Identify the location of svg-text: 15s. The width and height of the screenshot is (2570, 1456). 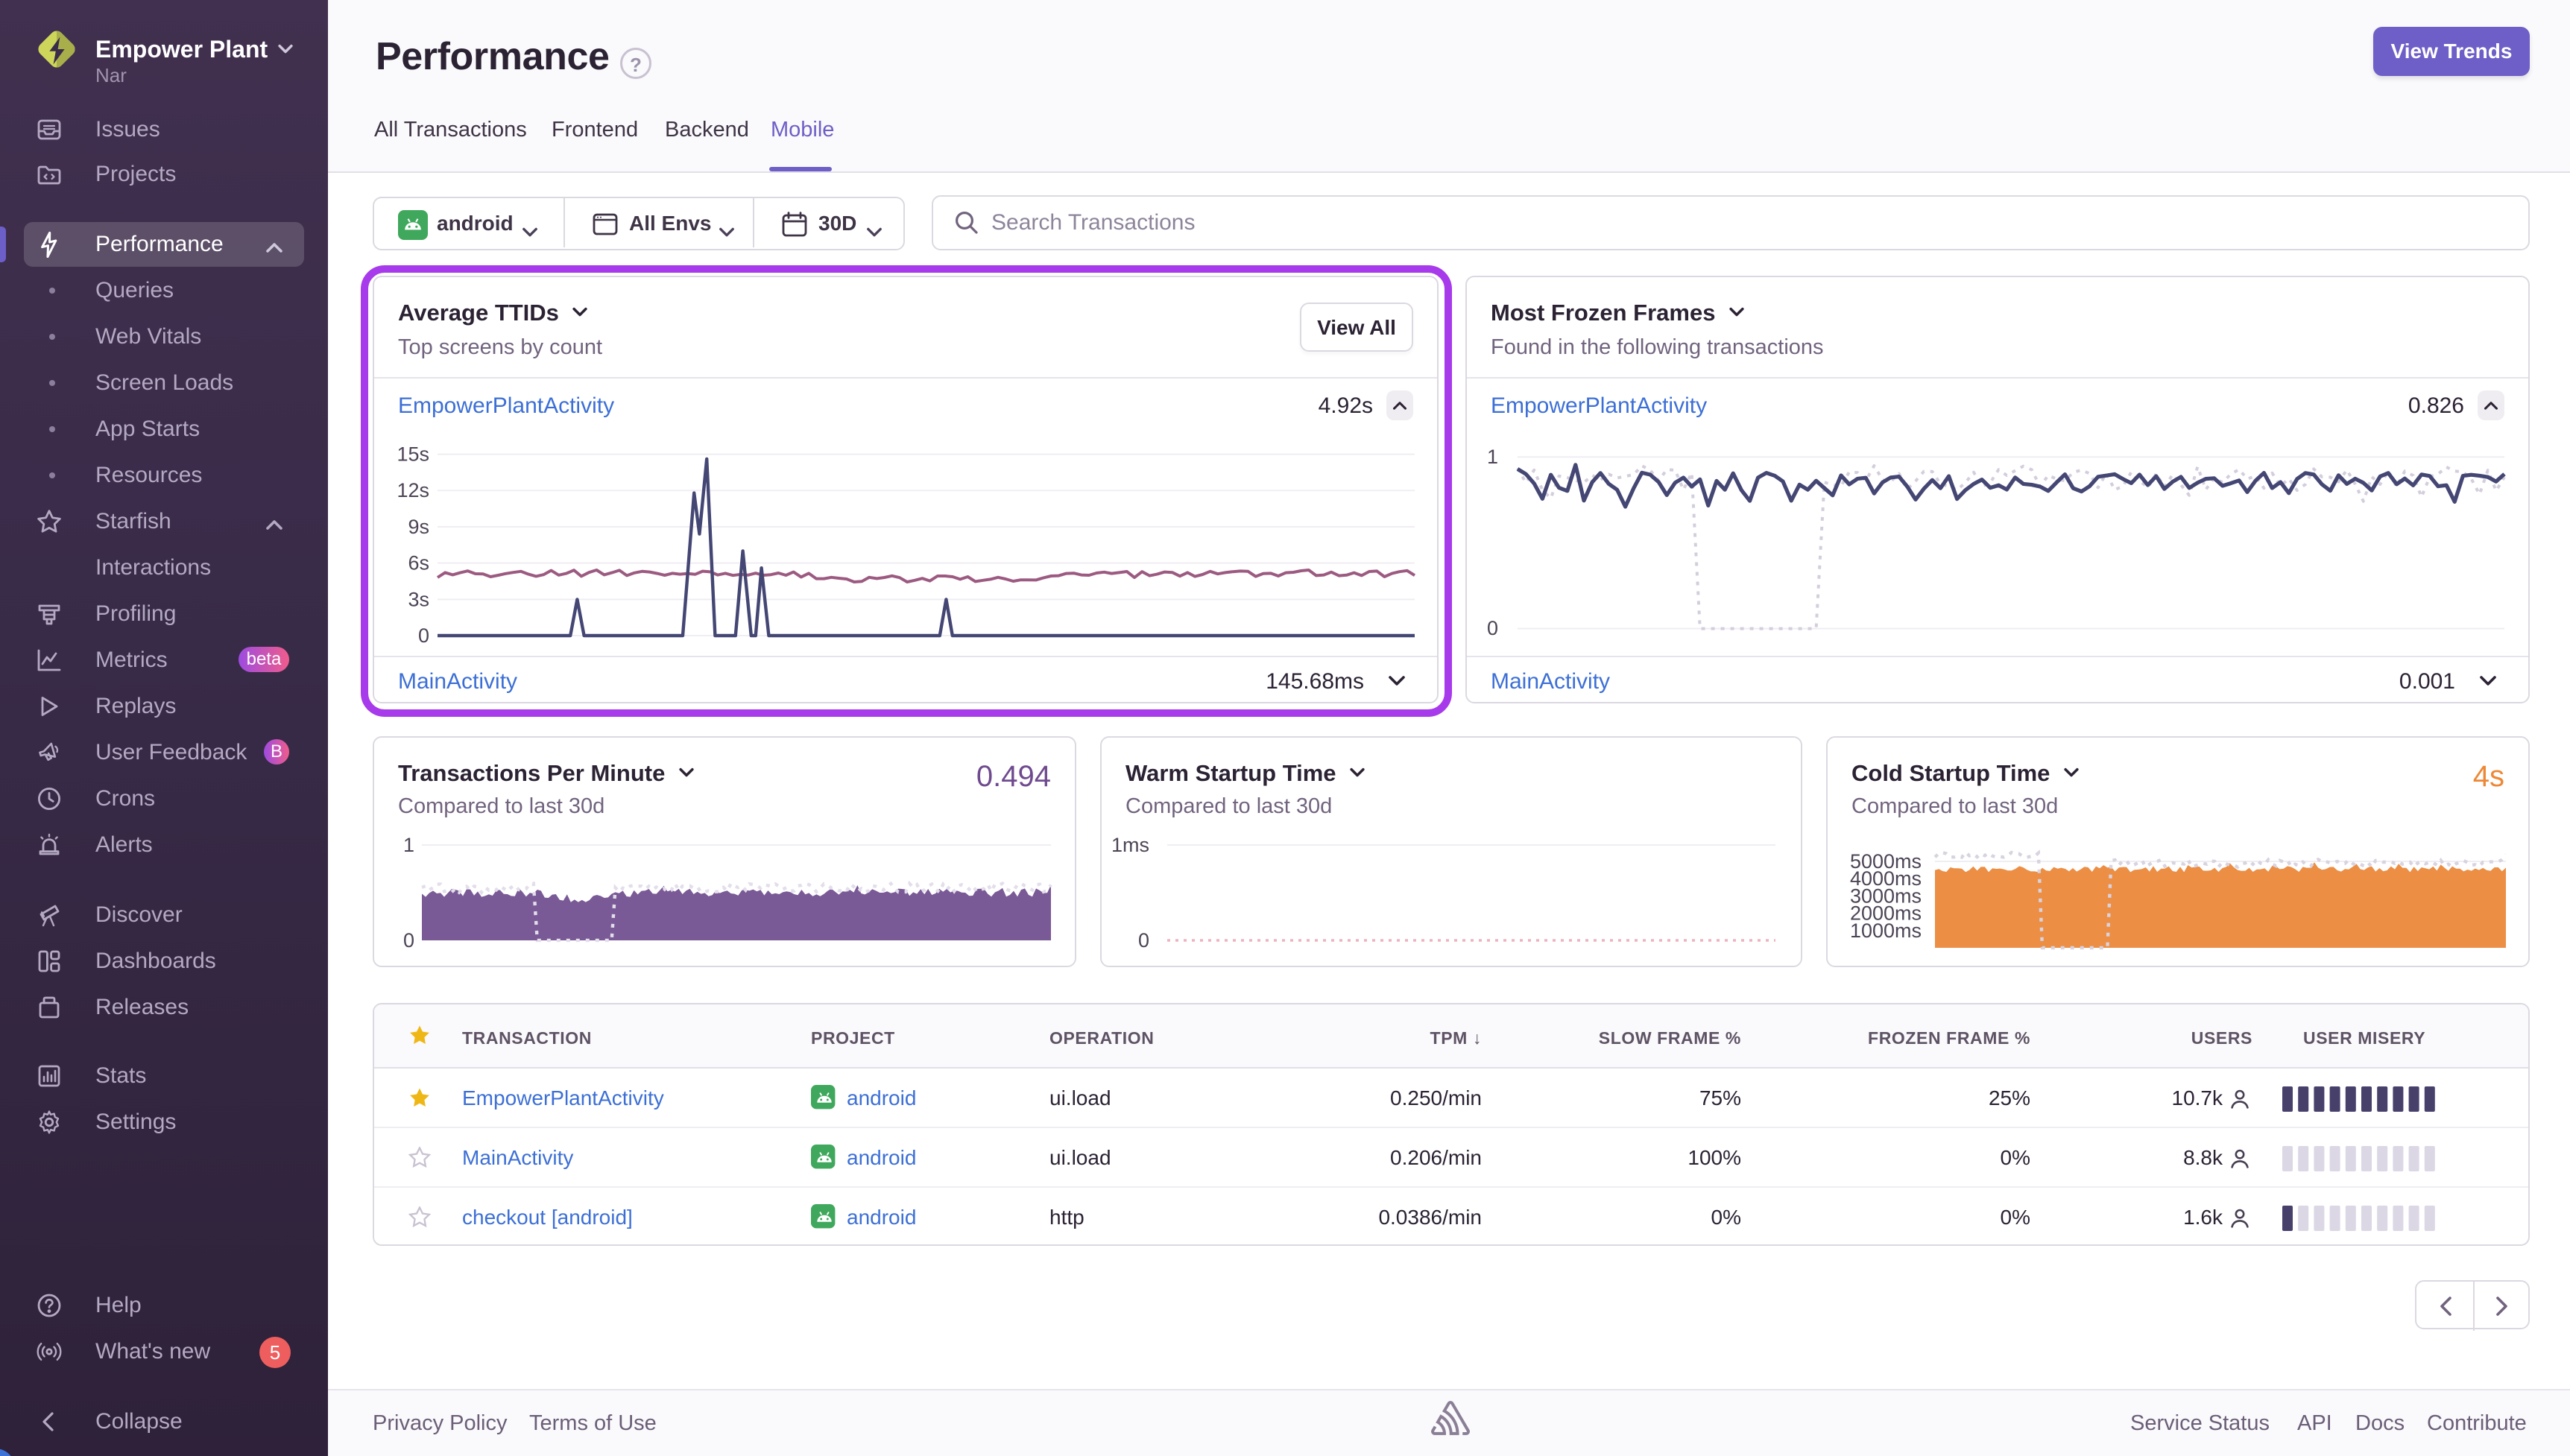
(413, 454).